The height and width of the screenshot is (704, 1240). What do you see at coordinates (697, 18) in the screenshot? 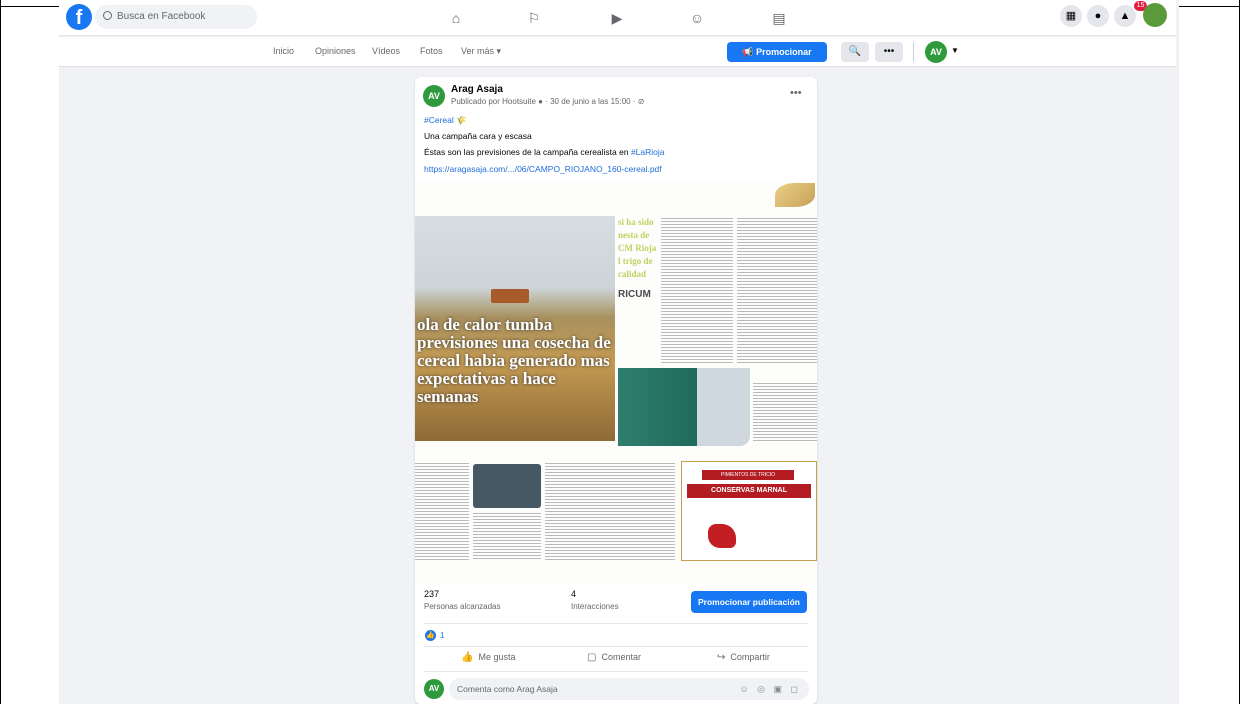
I see `groups-icon: ☺` at bounding box center [697, 18].